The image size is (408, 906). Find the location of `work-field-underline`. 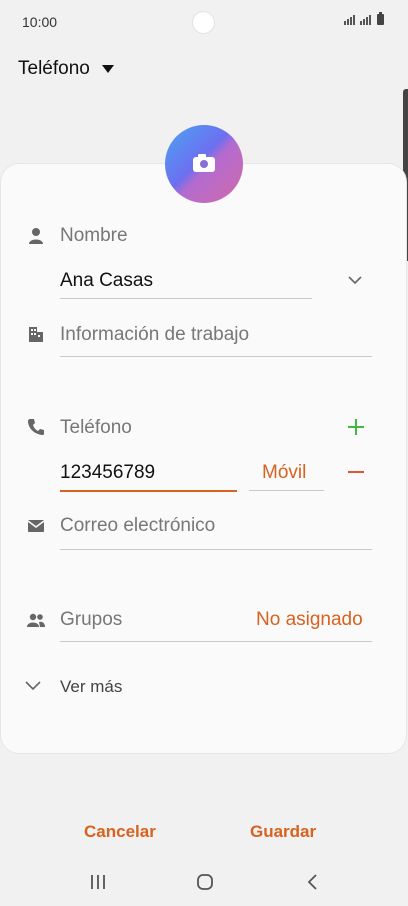

work-field-underline is located at coordinates (216, 356).